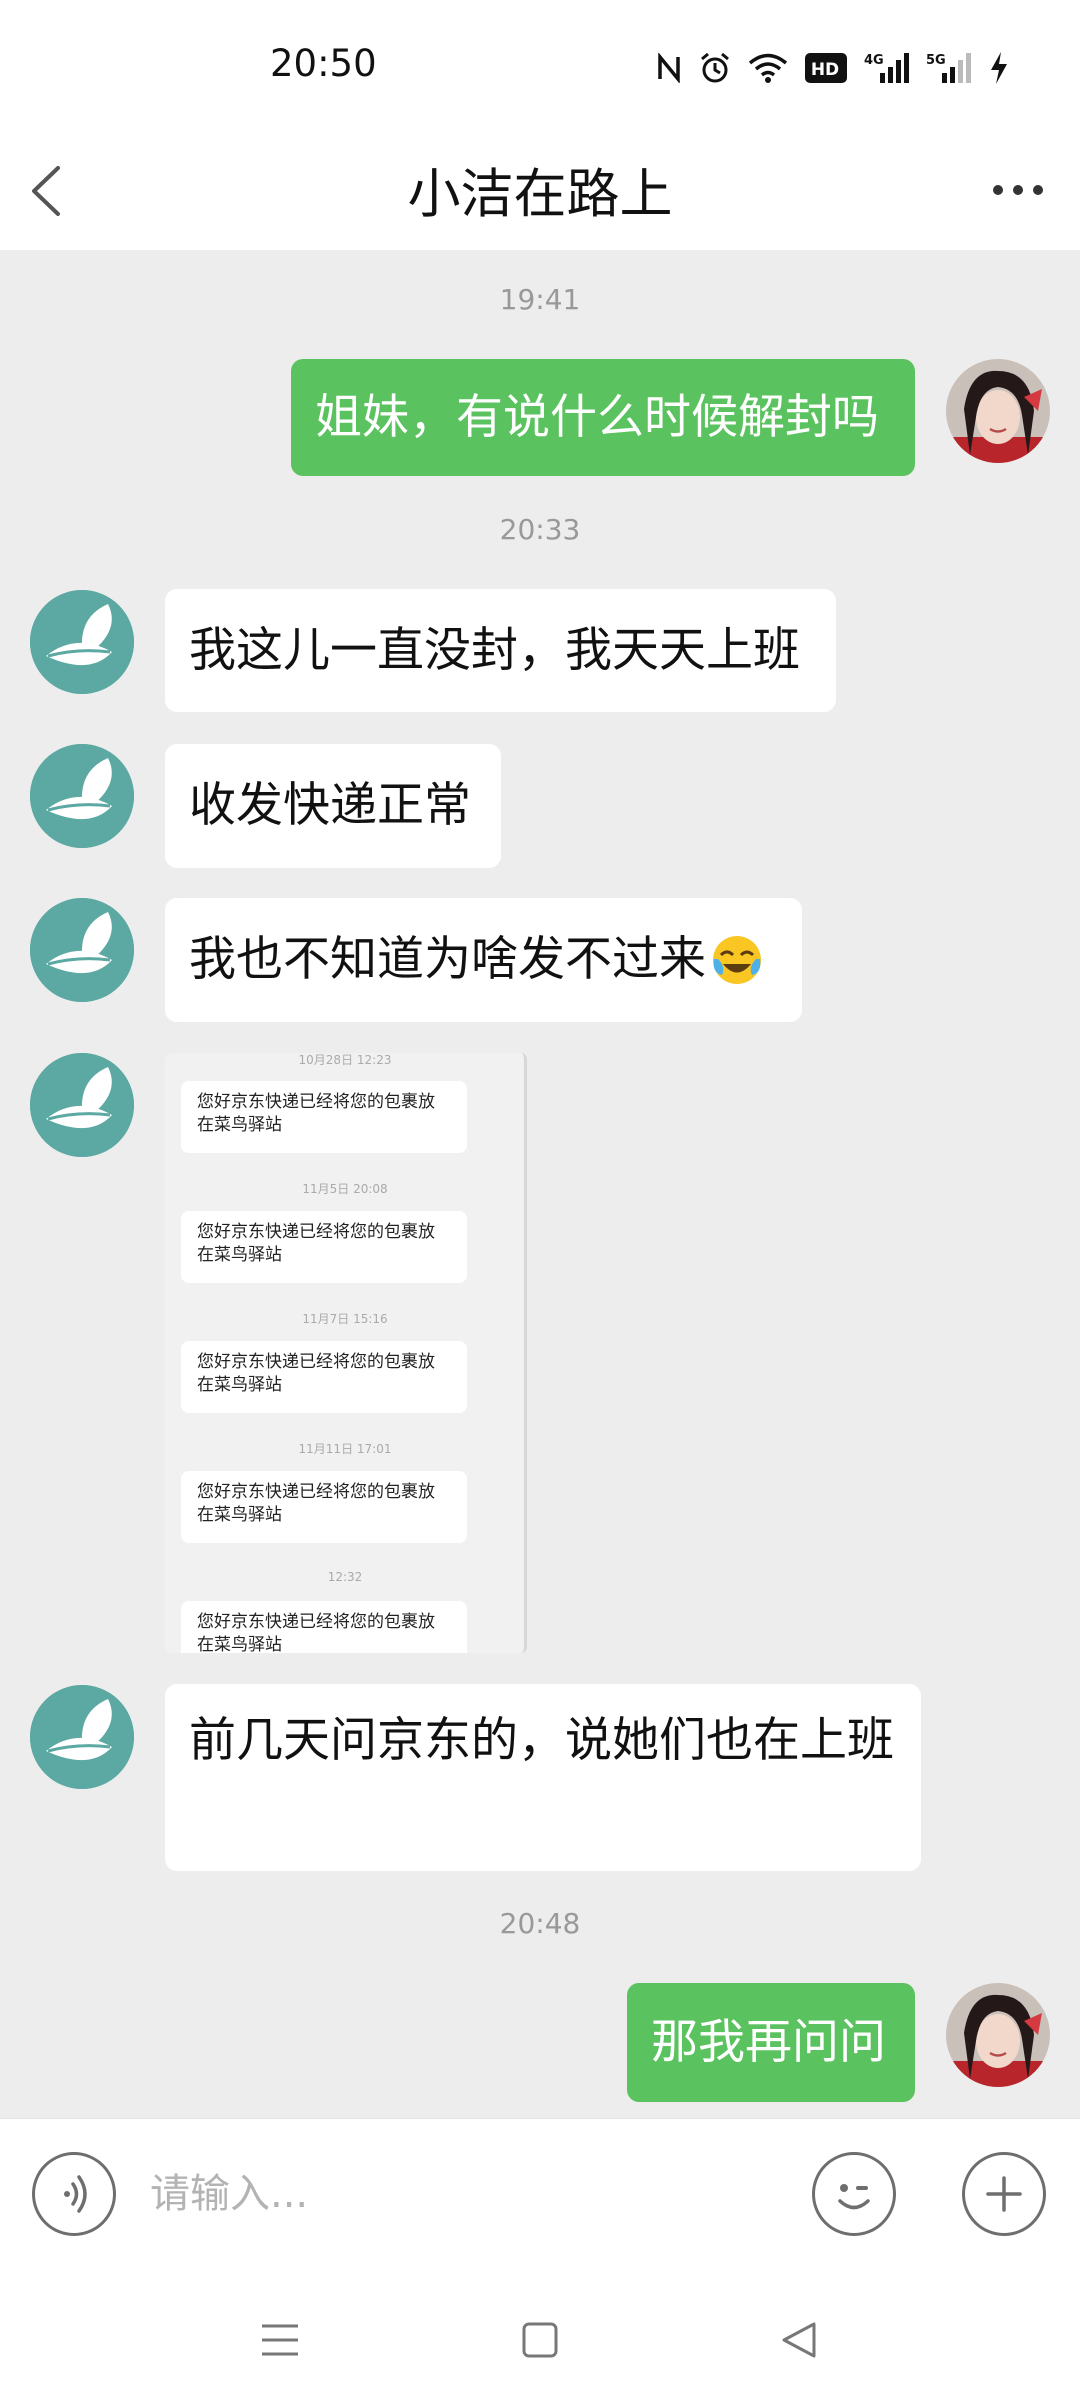  Describe the element at coordinates (543, 1777) in the screenshot. I see `message-bubble-other: 前几天问京东的，说她们也在上班` at that location.